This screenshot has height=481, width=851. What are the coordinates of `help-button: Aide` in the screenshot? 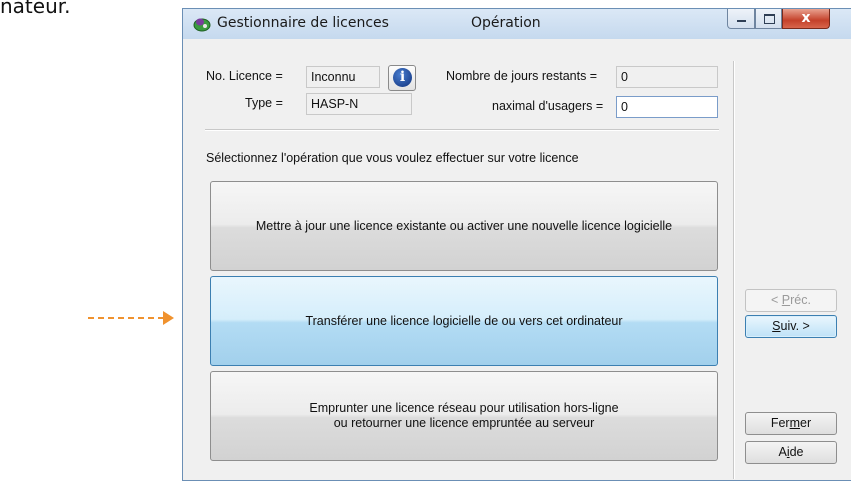 It's located at (791, 452).